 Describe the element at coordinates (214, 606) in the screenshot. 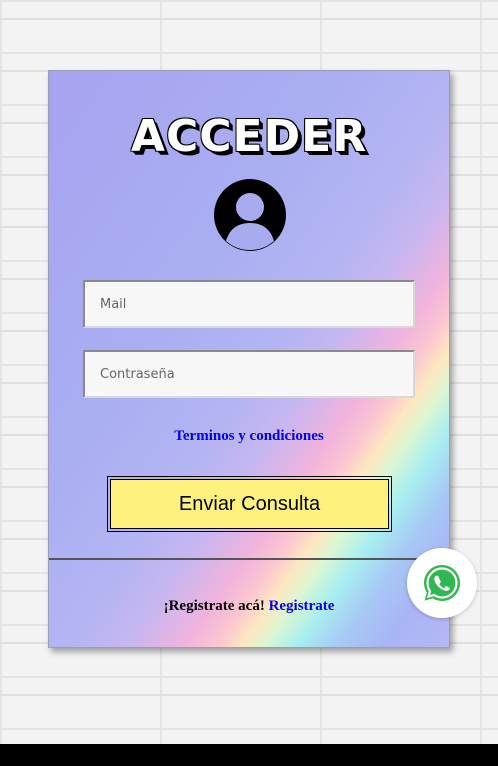

I see `register-prompt: ¡Registrate acá!` at that location.